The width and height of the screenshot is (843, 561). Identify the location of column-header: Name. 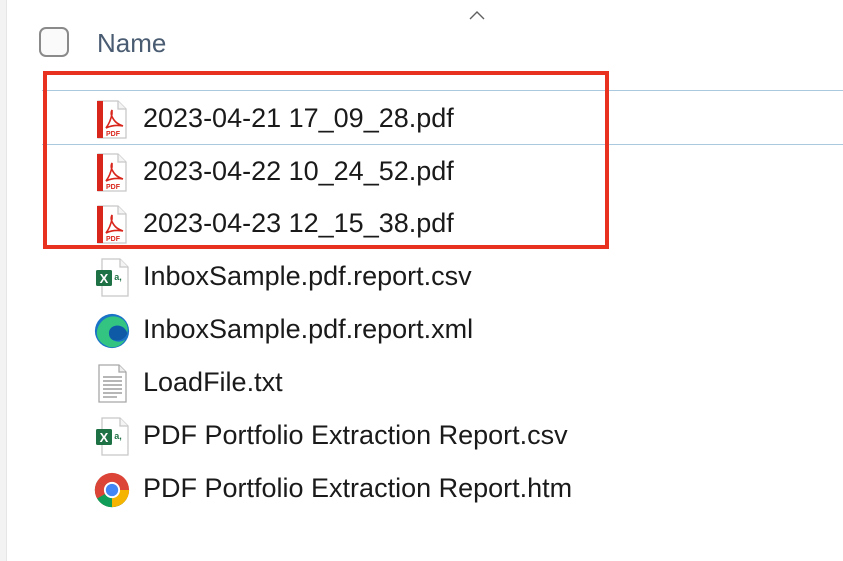
(421, 44).